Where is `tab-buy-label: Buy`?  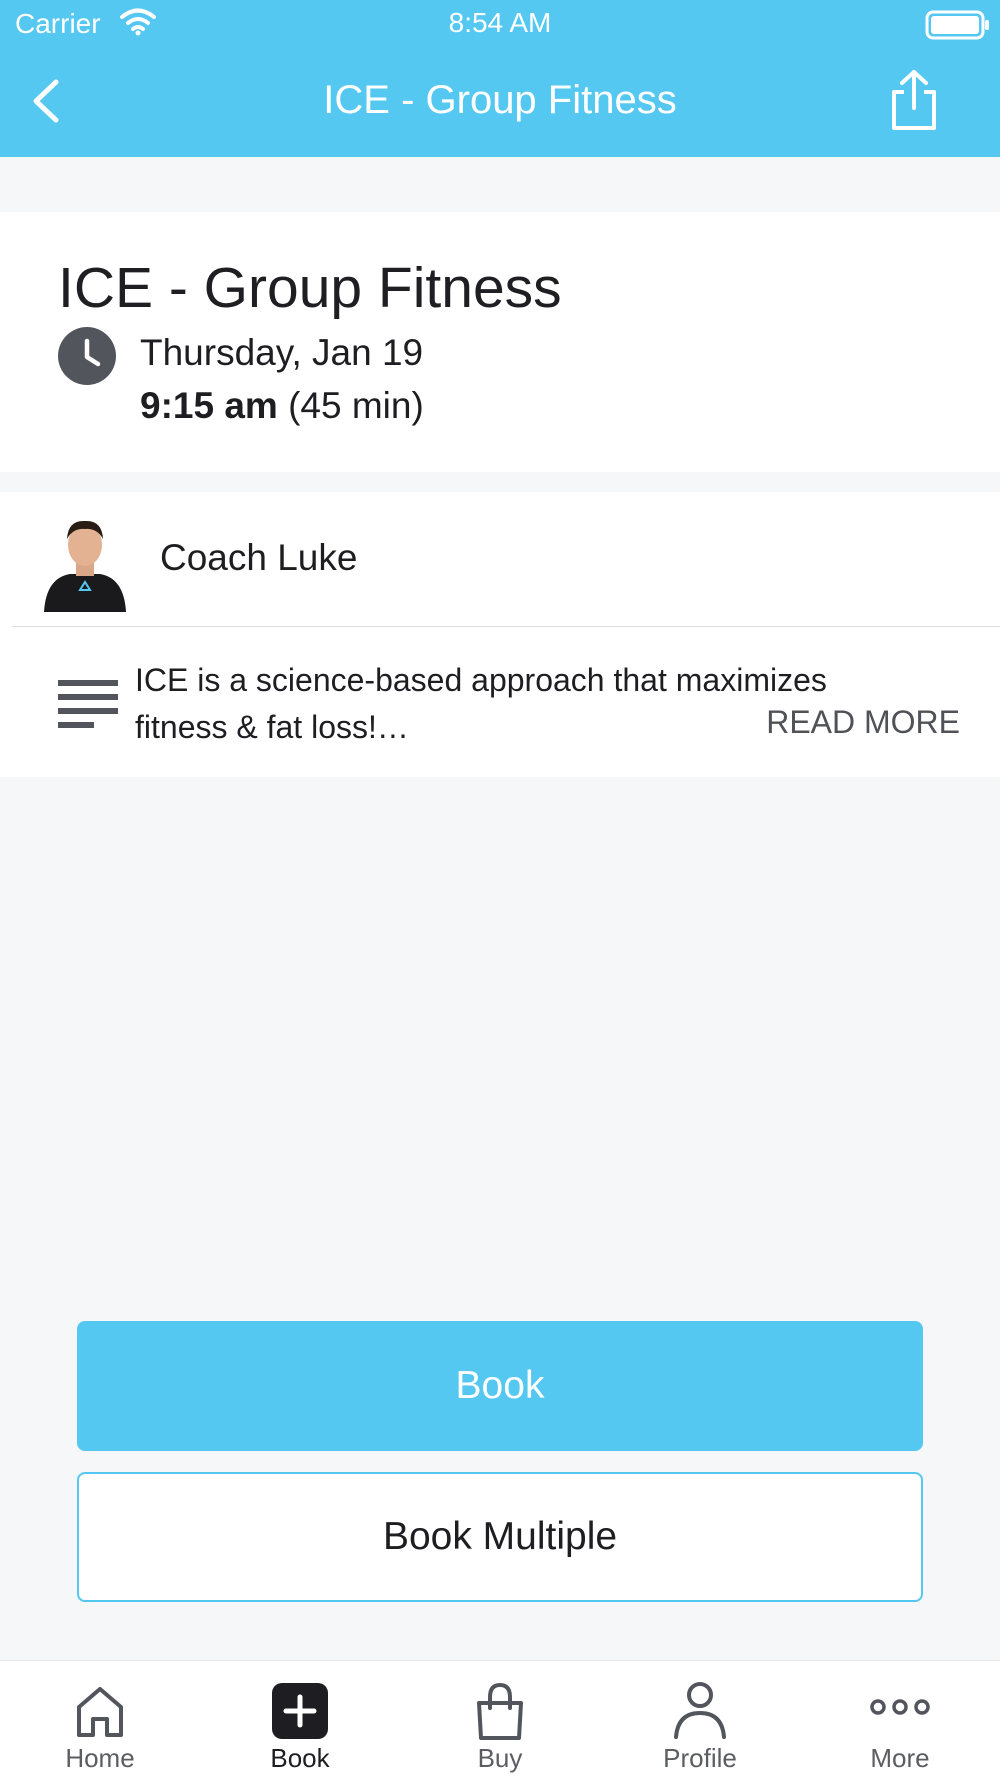 tab-buy-label: Buy is located at coordinates (500, 1758).